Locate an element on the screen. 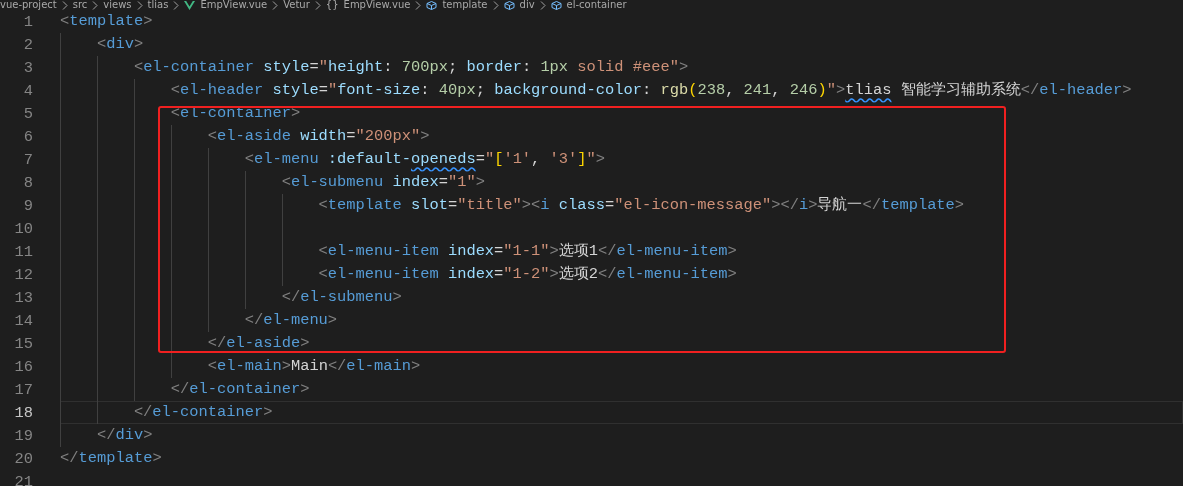  code-line: <el-main>Main</el-main> is located at coordinates (240, 366).